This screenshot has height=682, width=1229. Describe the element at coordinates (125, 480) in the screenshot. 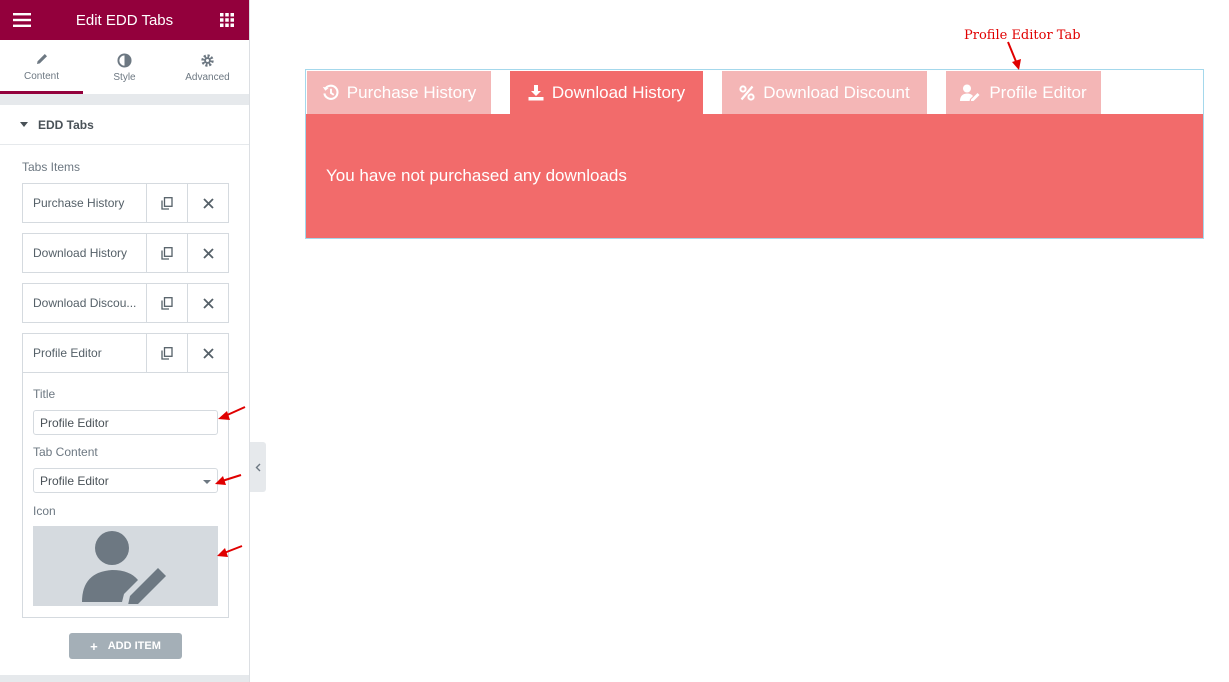

I see `tab-content-select: Profile Editor` at that location.